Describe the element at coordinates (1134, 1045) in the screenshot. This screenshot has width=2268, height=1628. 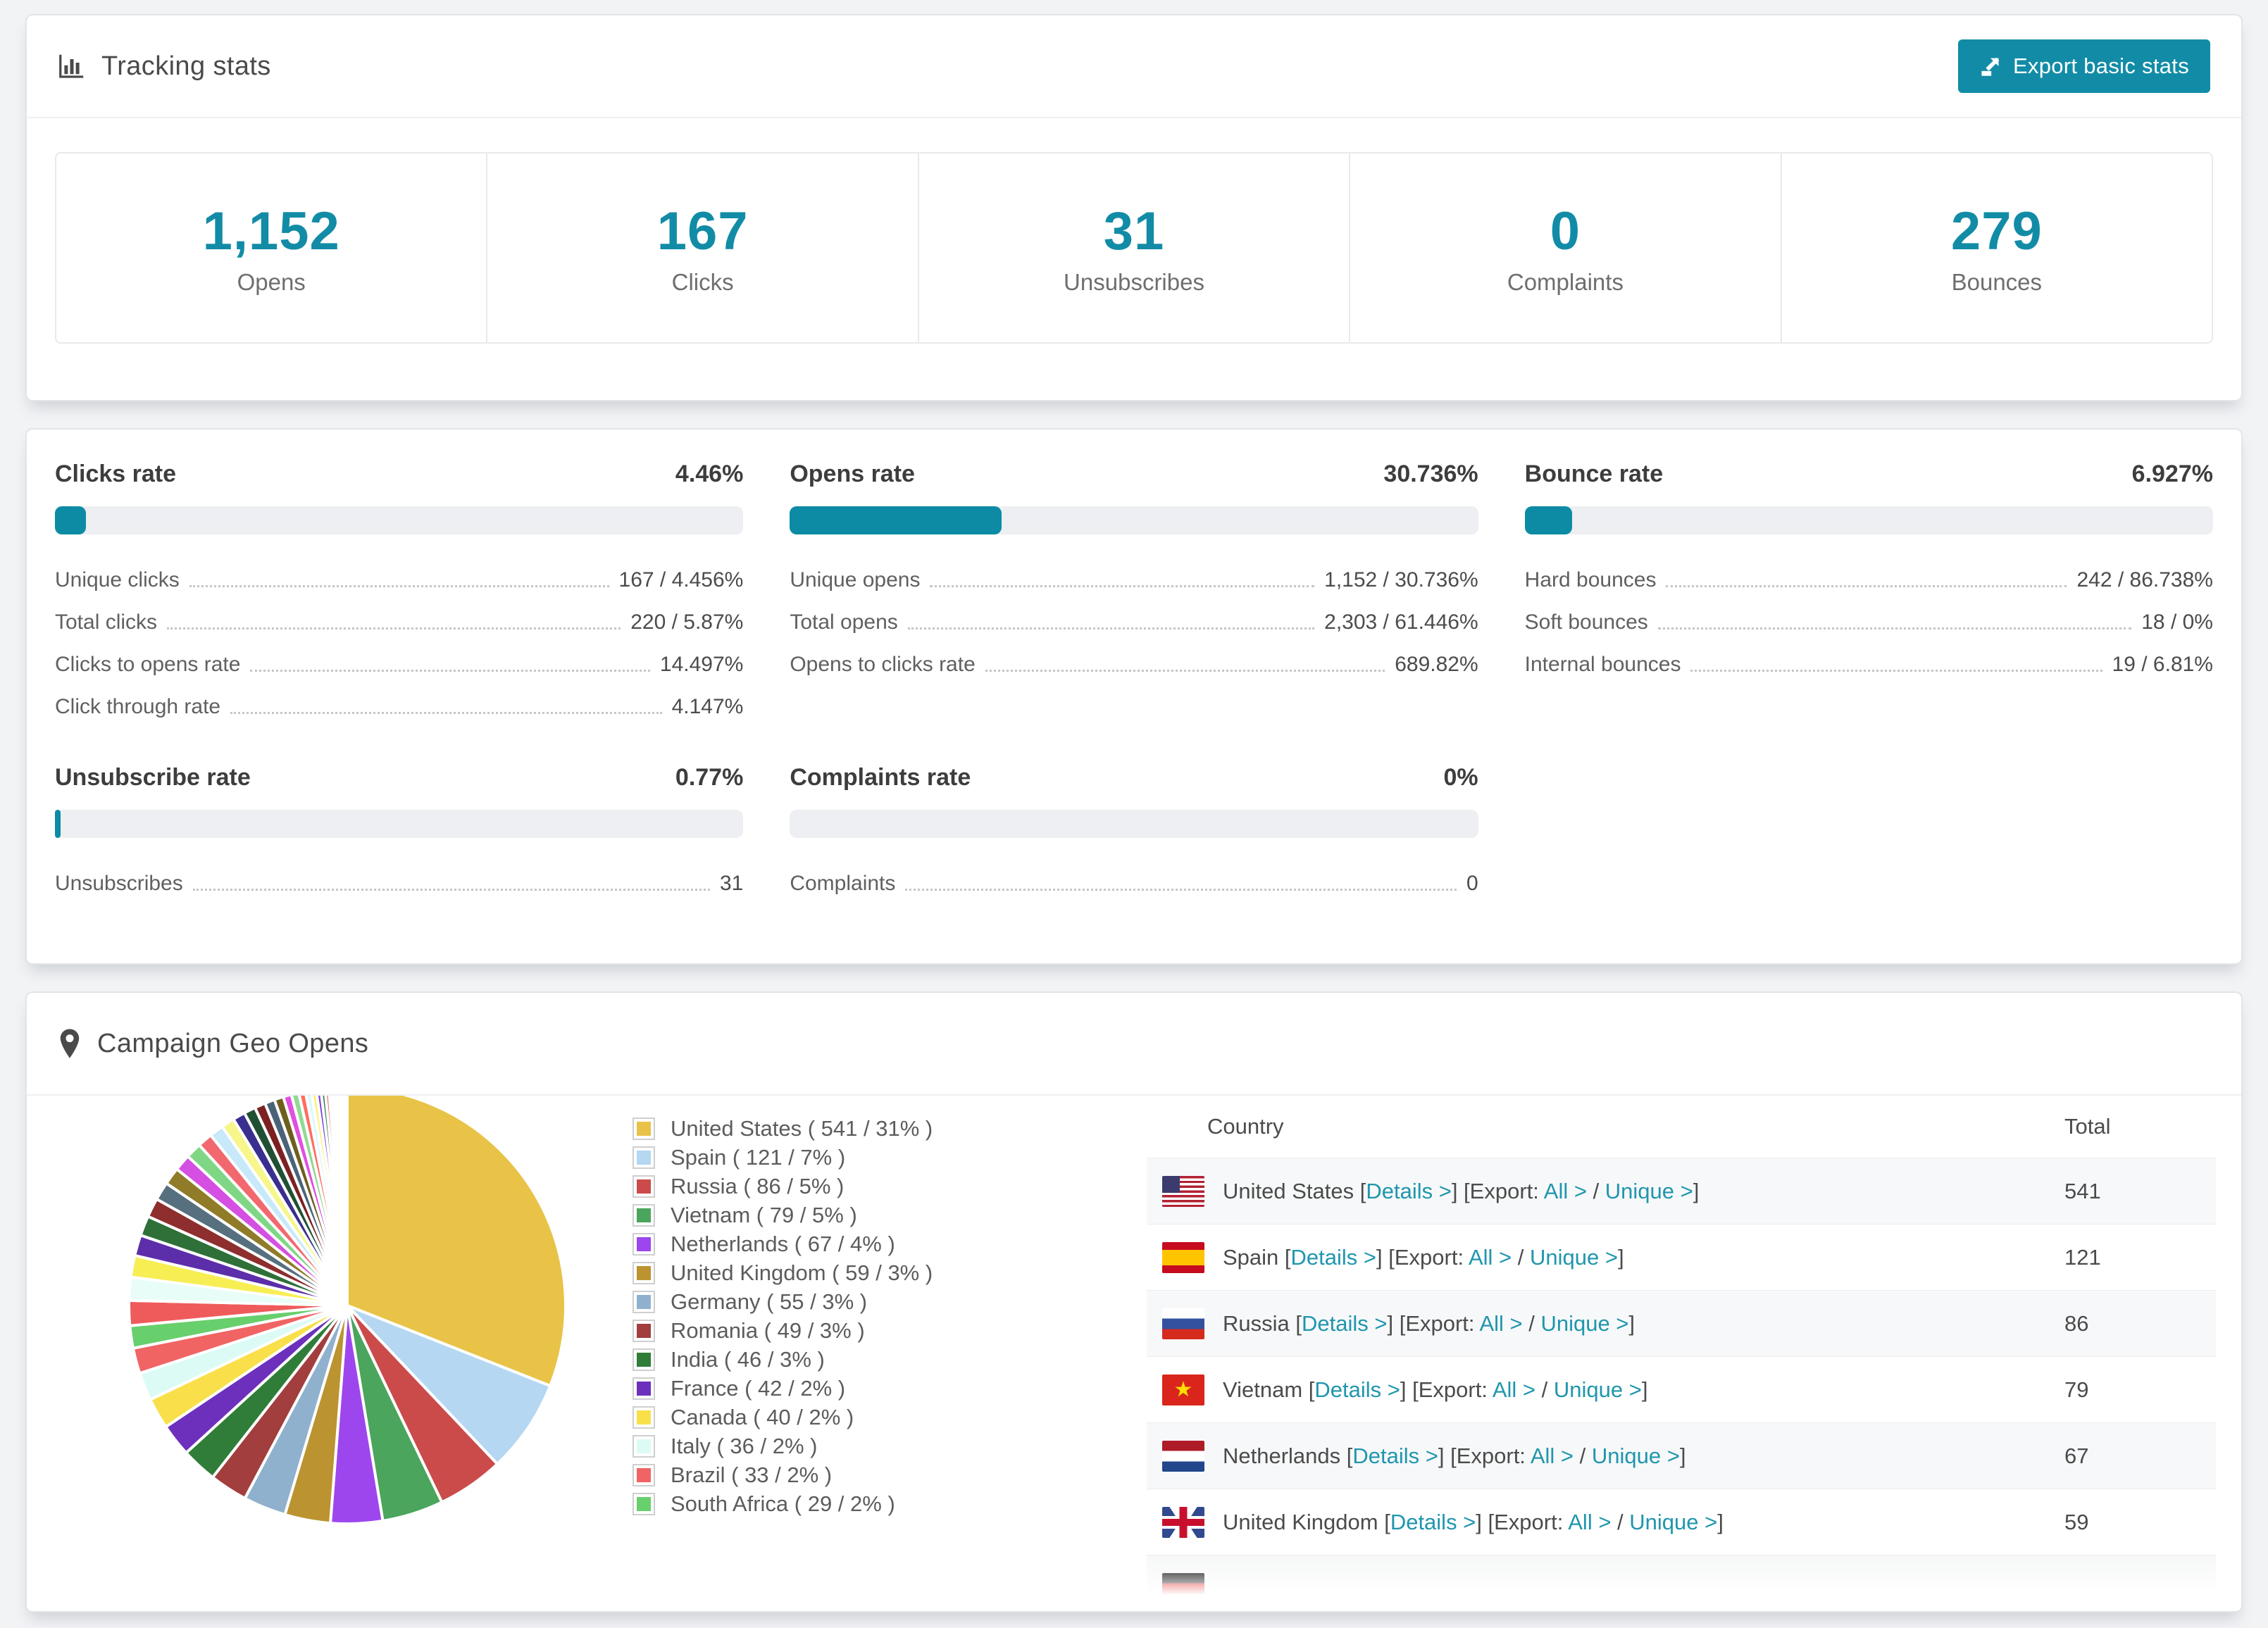
I see `geo-header: Campaign Geo Opens` at that location.